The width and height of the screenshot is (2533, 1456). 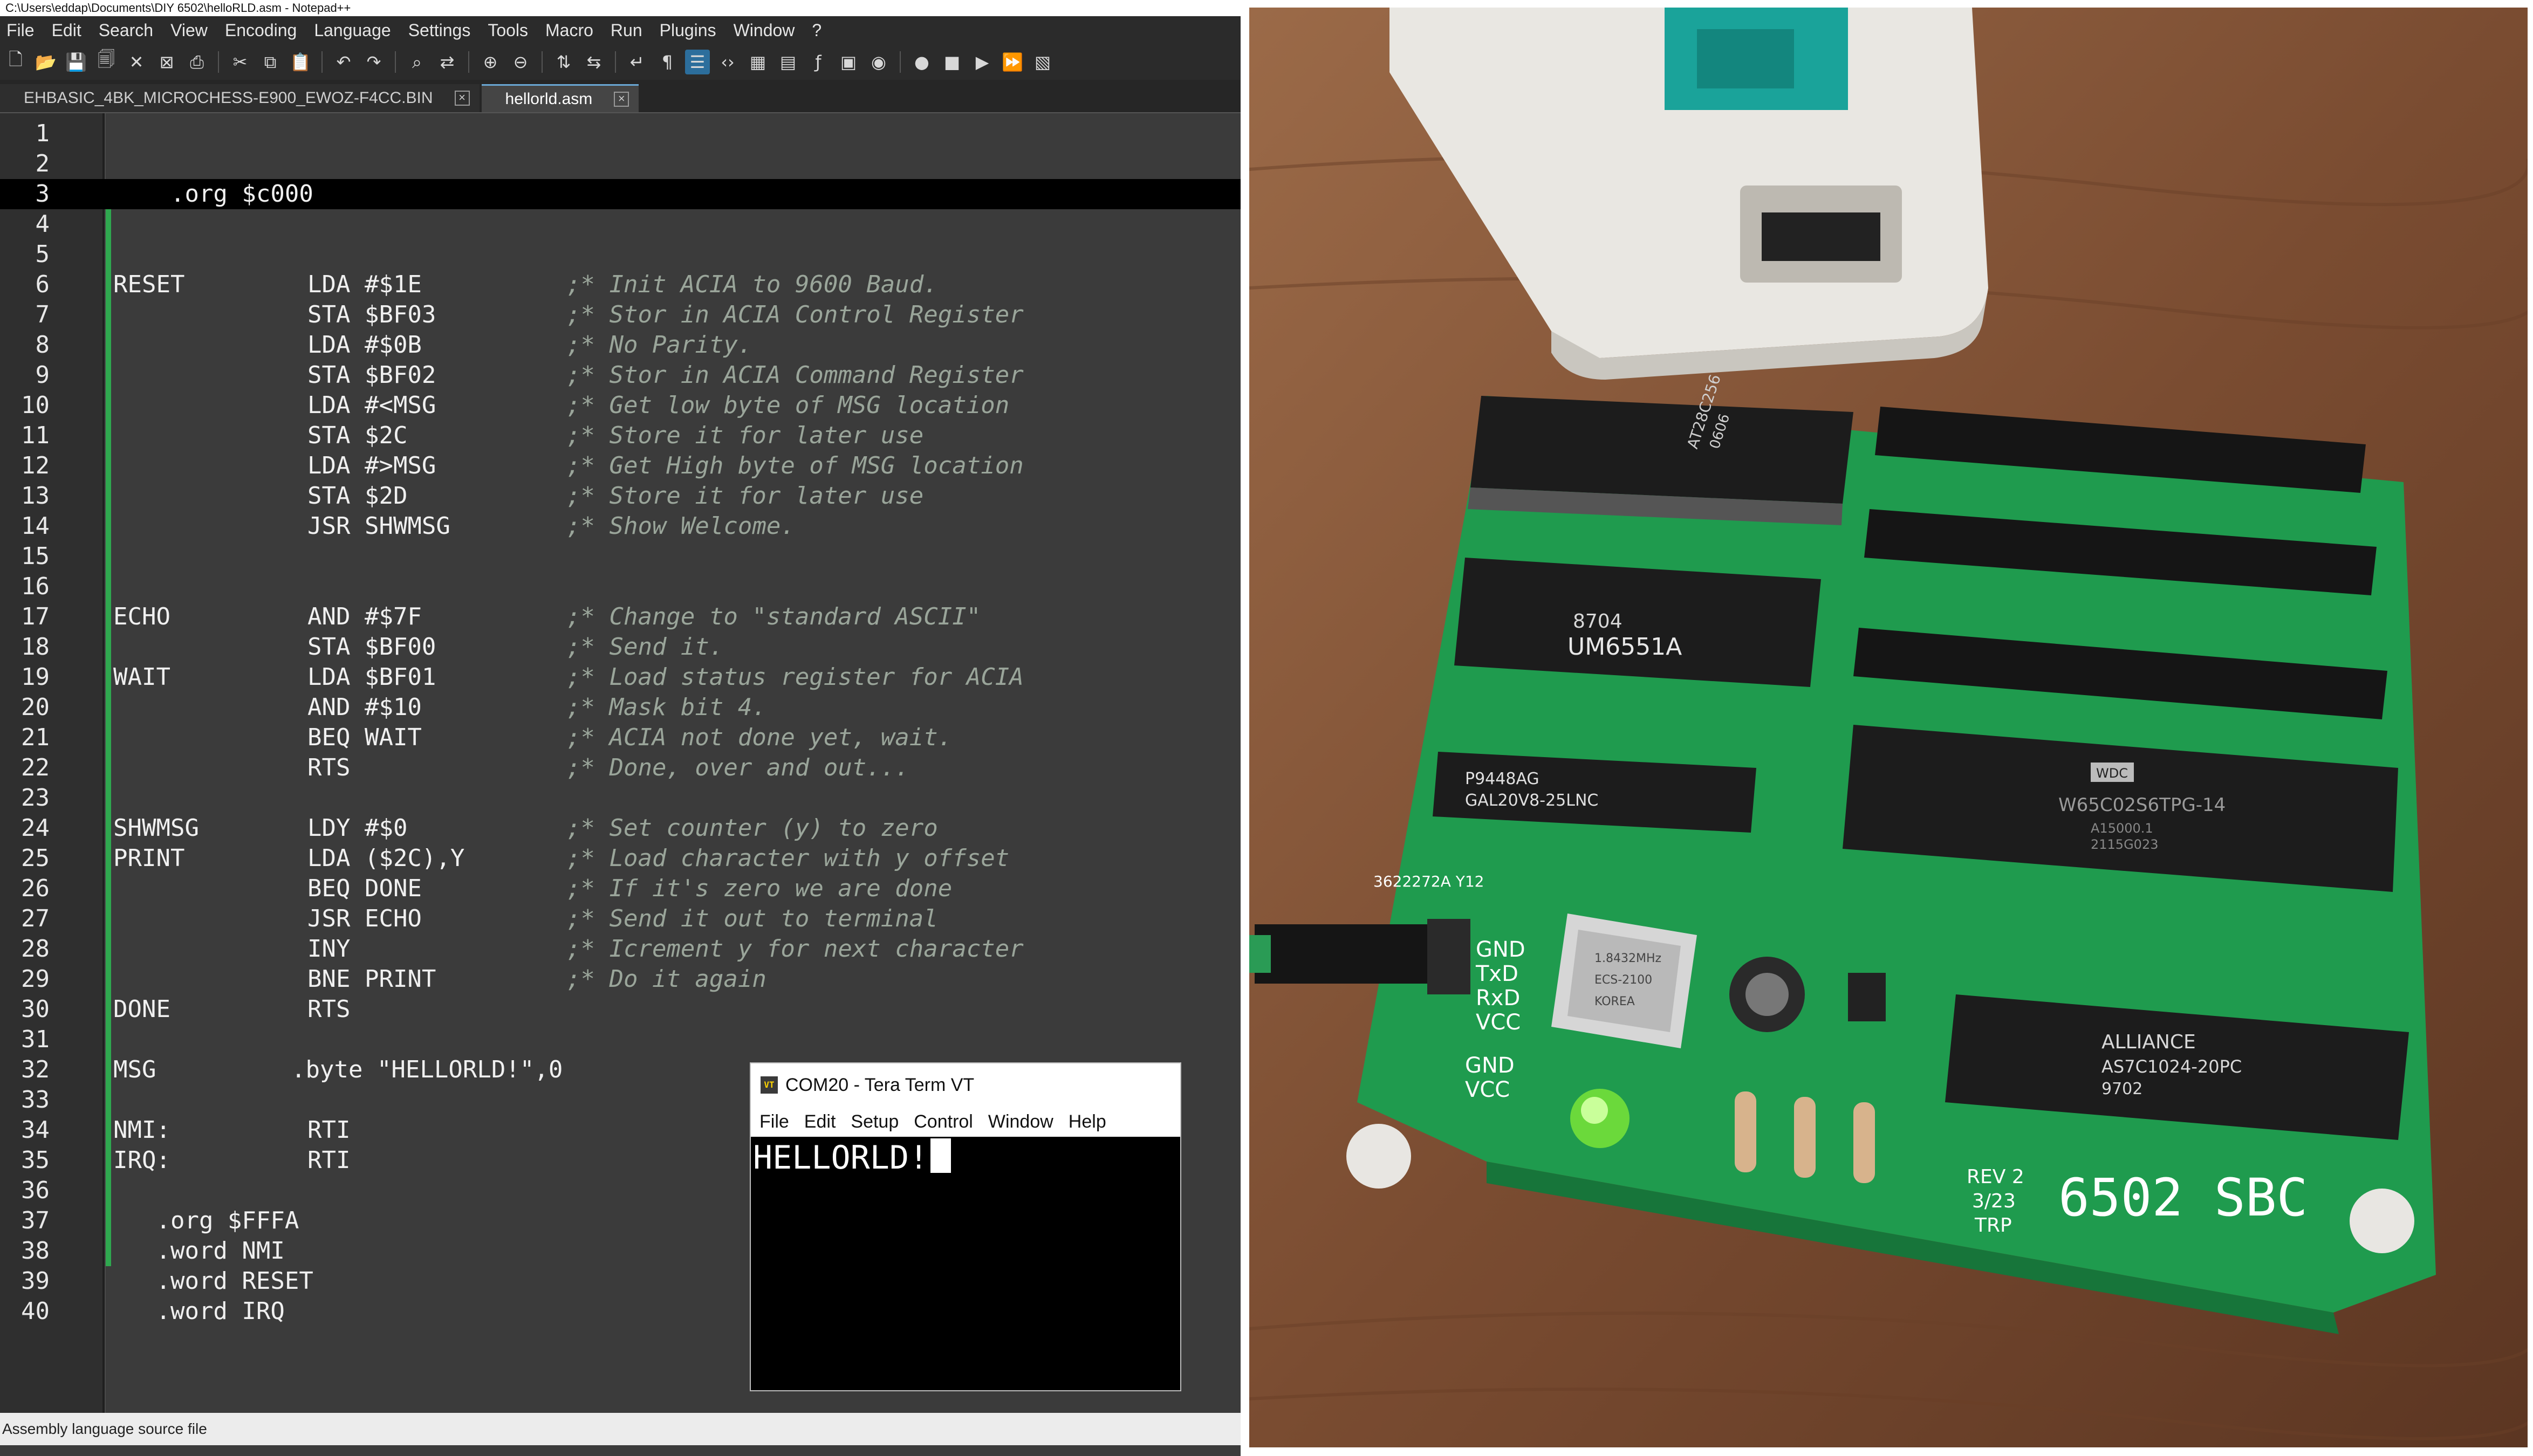 I want to click on code-instruction: BNE PRINT, so click(x=371, y=979).